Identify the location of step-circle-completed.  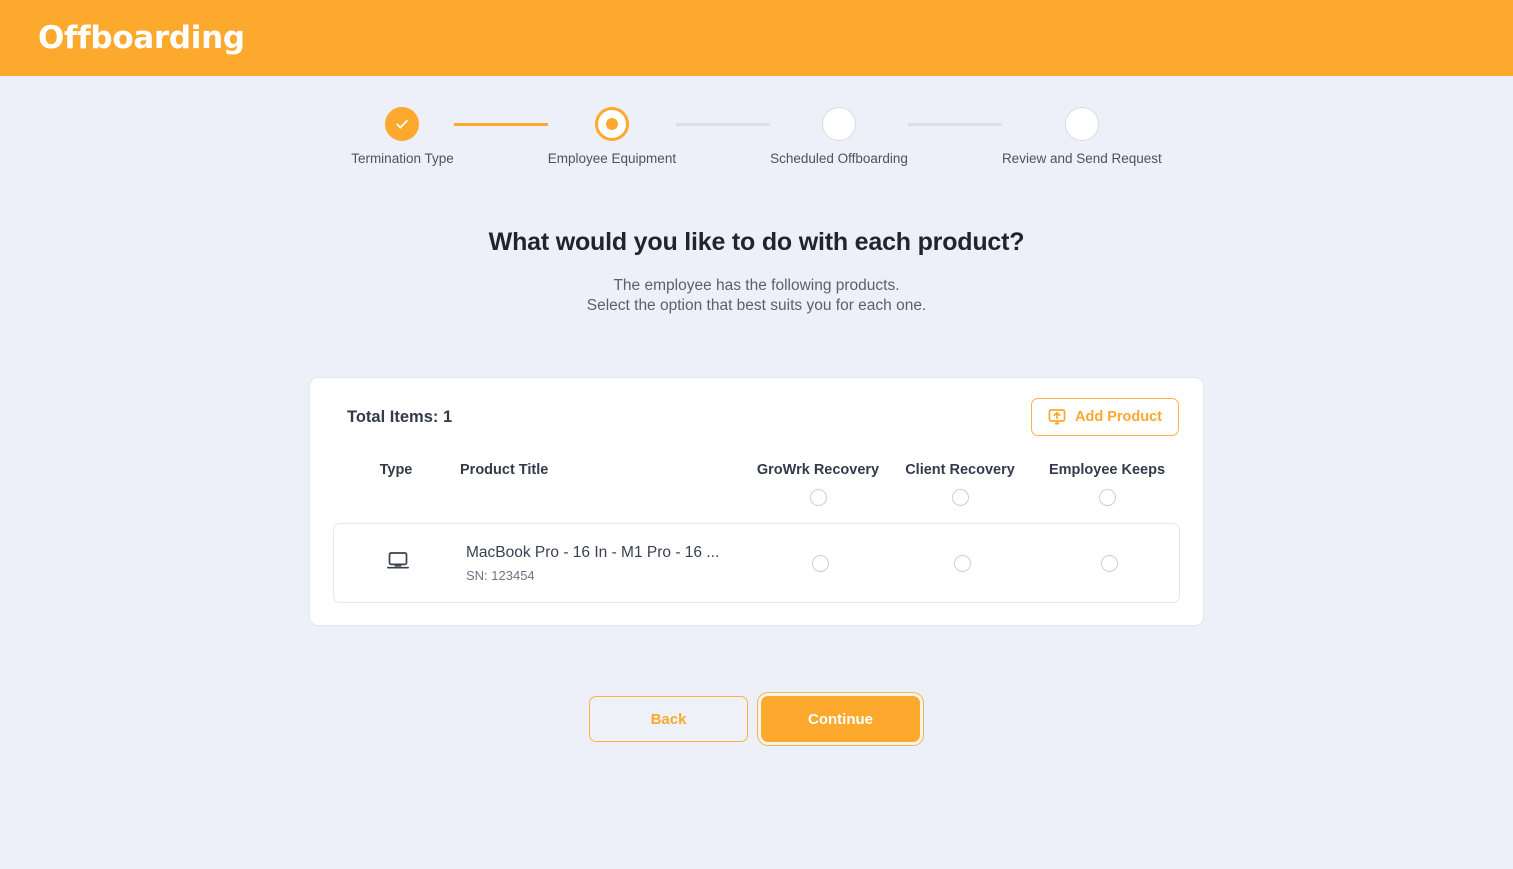
(402, 124).